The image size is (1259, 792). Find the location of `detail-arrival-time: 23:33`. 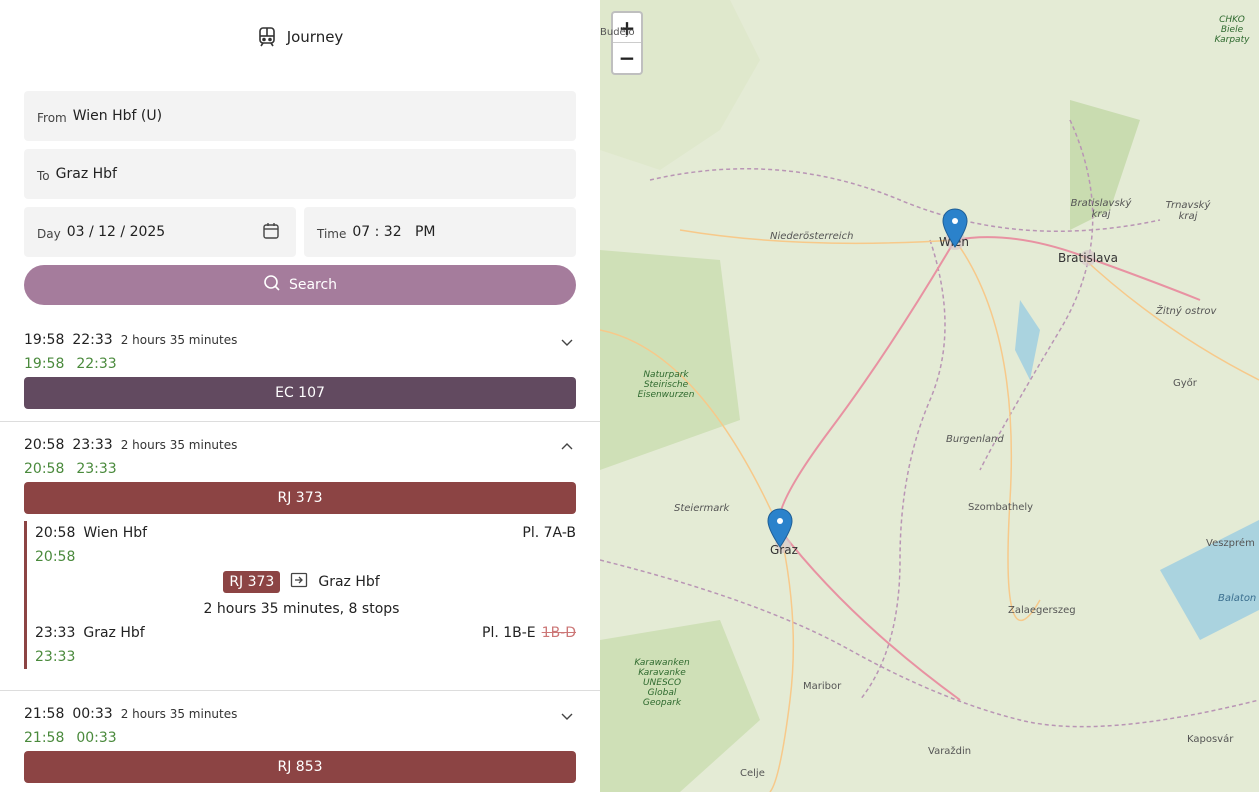

detail-arrival-time: 23:33 is located at coordinates (55, 633).